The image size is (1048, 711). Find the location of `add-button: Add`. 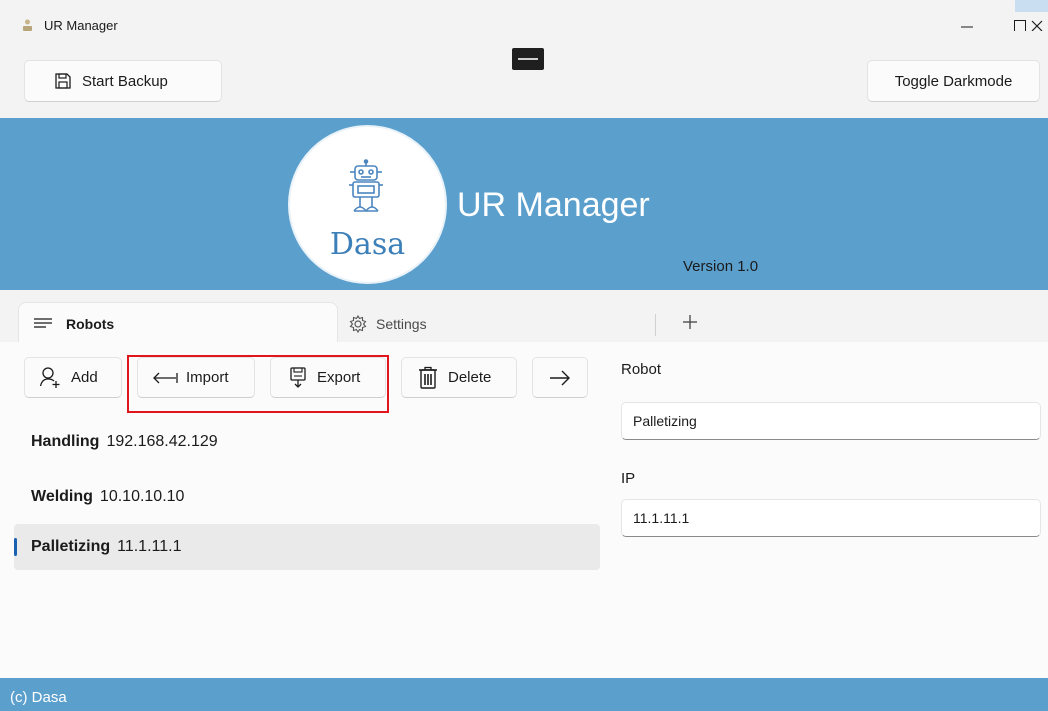

add-button: Add is located at coordinates (73, 377).